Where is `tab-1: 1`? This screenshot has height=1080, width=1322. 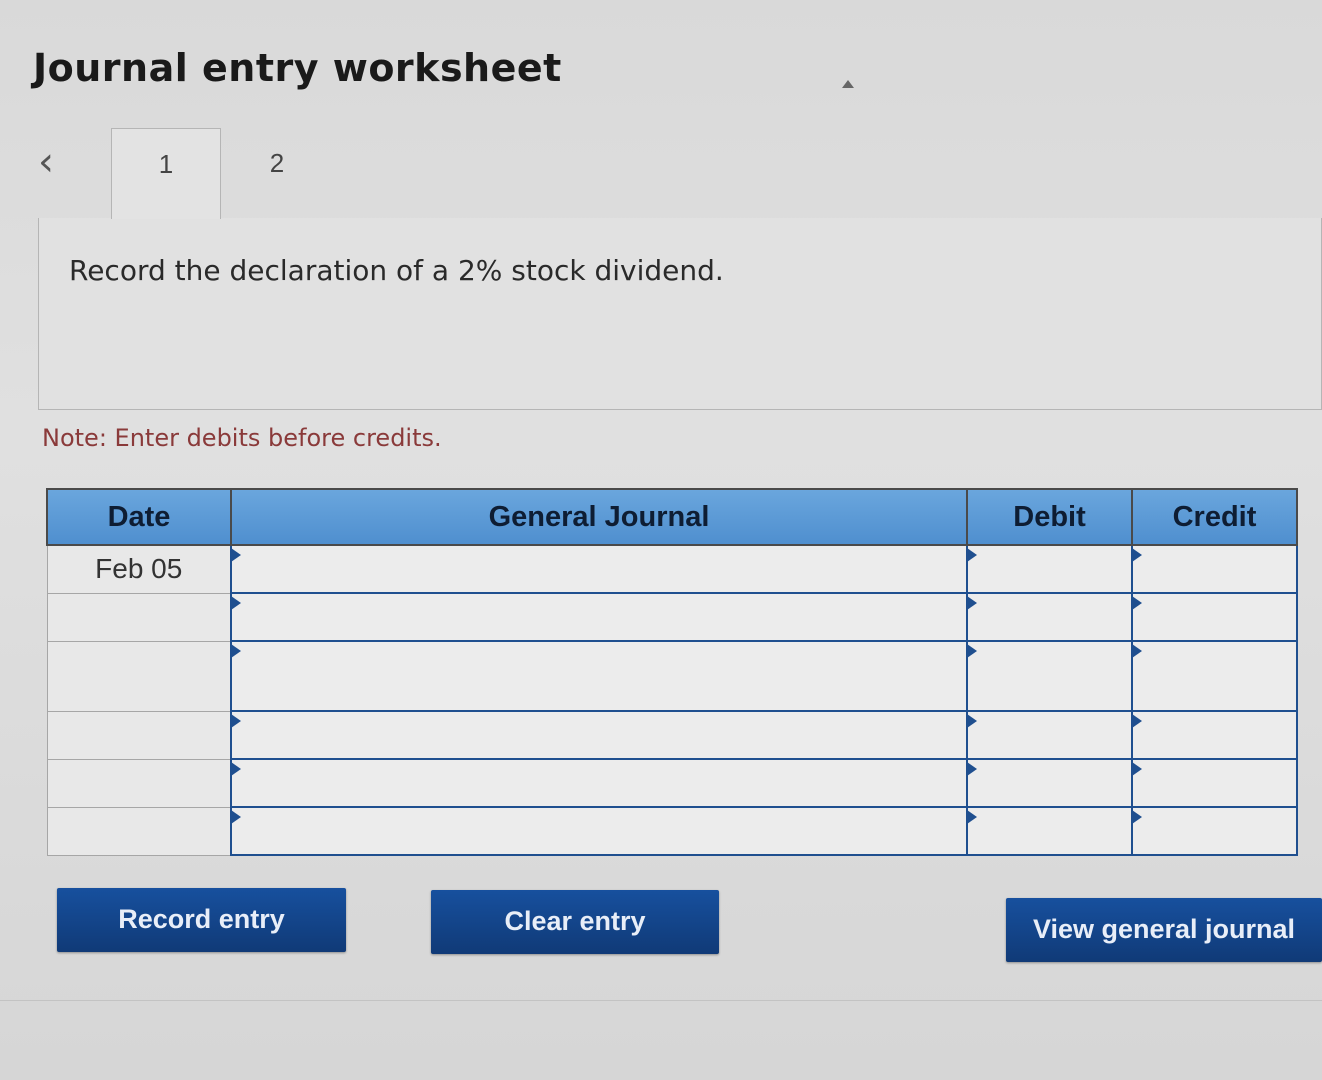
tab-1: 1 is located at coordinates (166, 173).